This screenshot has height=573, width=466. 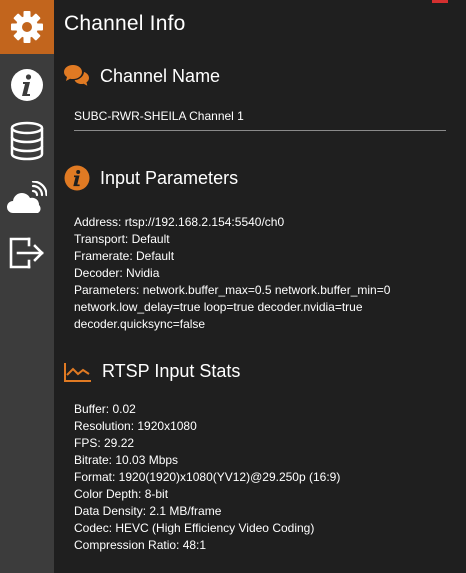 I want to click on export-icon, so click(x=26, y=253).